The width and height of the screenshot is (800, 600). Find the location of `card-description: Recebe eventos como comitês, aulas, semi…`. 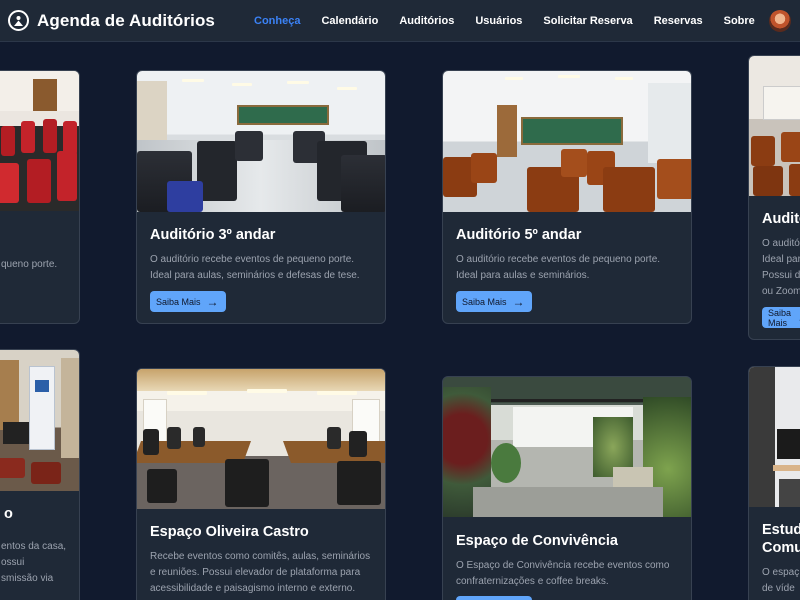

card-description: Recebe eventos como comitês, aulas, semi… is located at coordinates (260, 573).